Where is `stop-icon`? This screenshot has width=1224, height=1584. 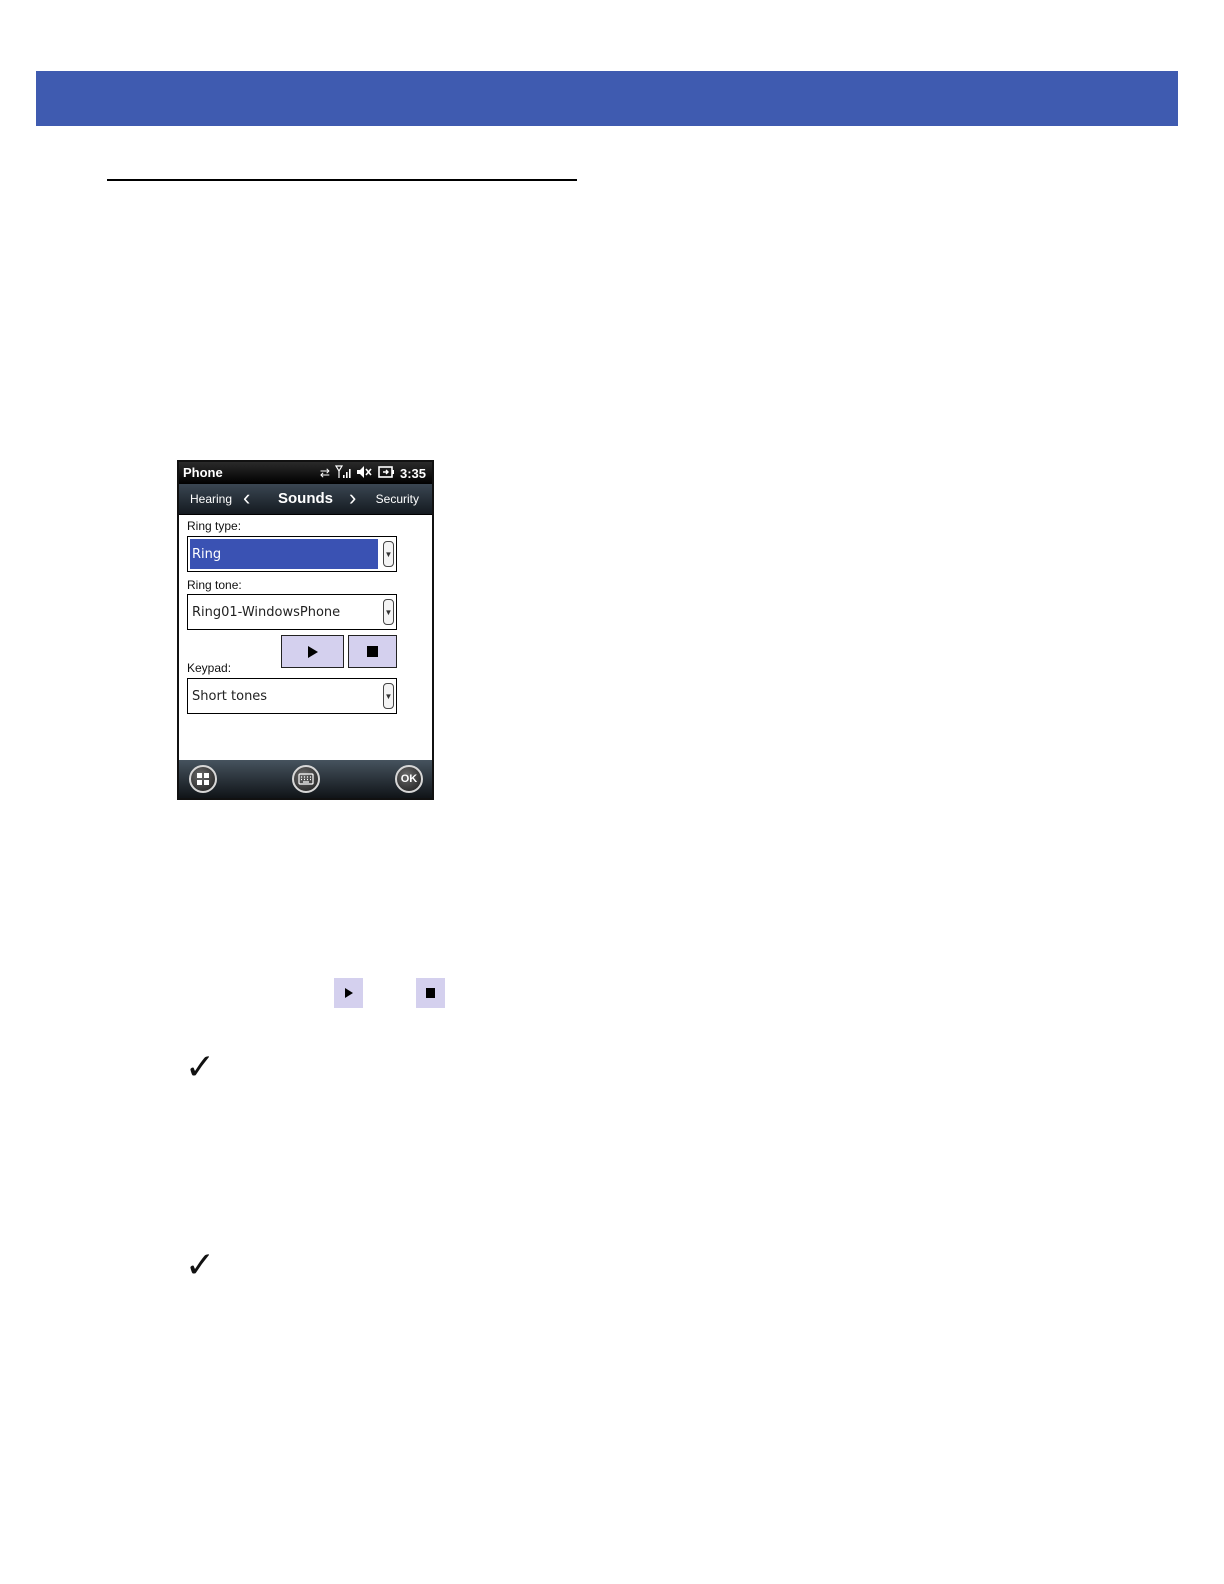
stop-icon is located at coordinates (372, 651).